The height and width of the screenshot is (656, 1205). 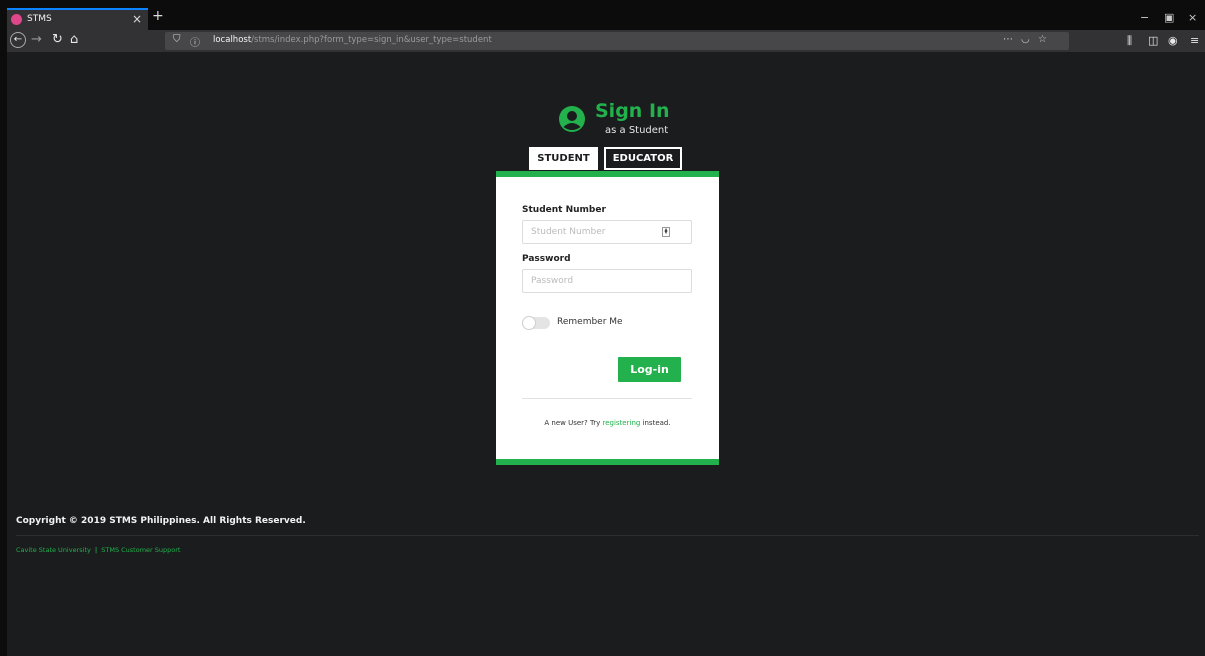 I want to click on restore-icon: ▣, so click(x=1169, y=17).